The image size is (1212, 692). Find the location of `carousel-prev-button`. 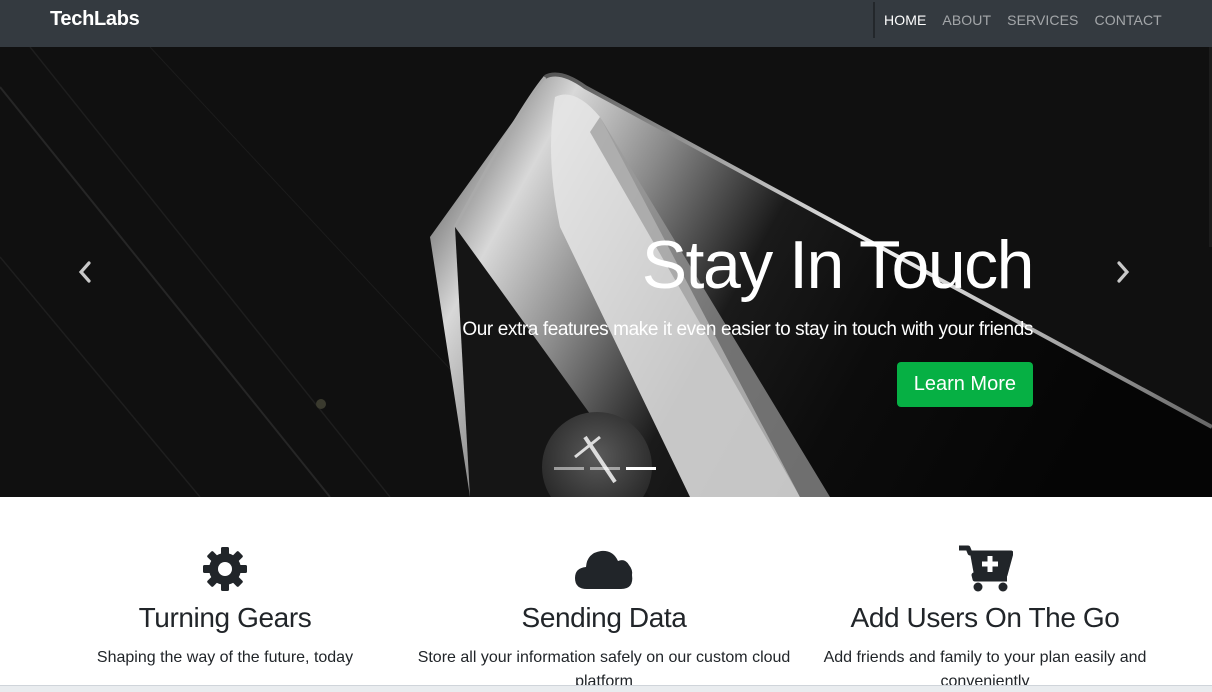

carousel-prev-button is located at coordinates (85, 272).